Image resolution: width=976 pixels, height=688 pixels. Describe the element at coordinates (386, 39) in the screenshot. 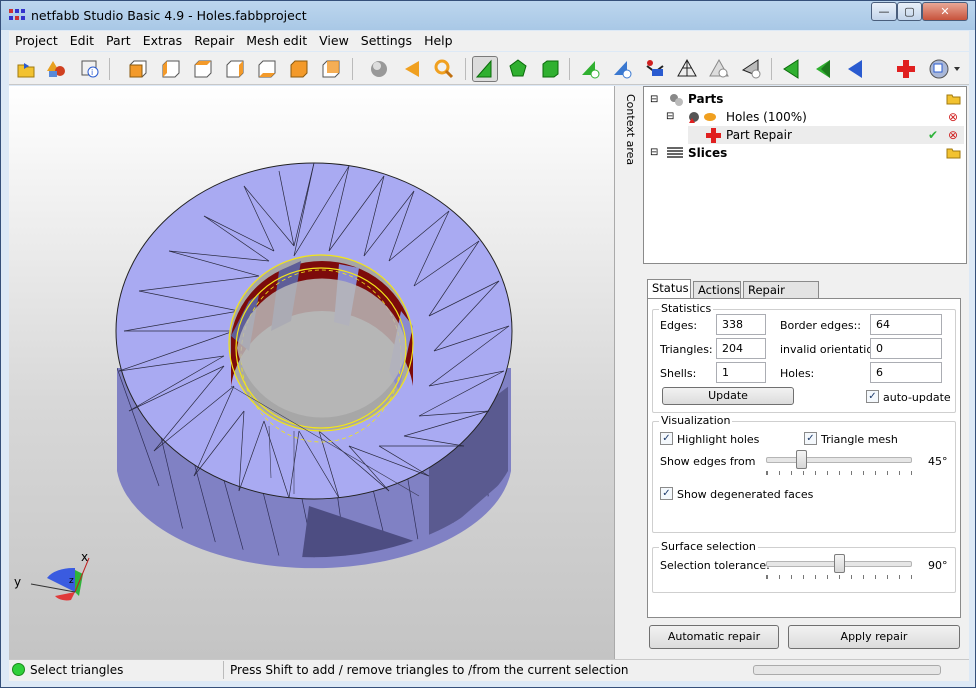

I see `menu-settings: Settings` at that location.